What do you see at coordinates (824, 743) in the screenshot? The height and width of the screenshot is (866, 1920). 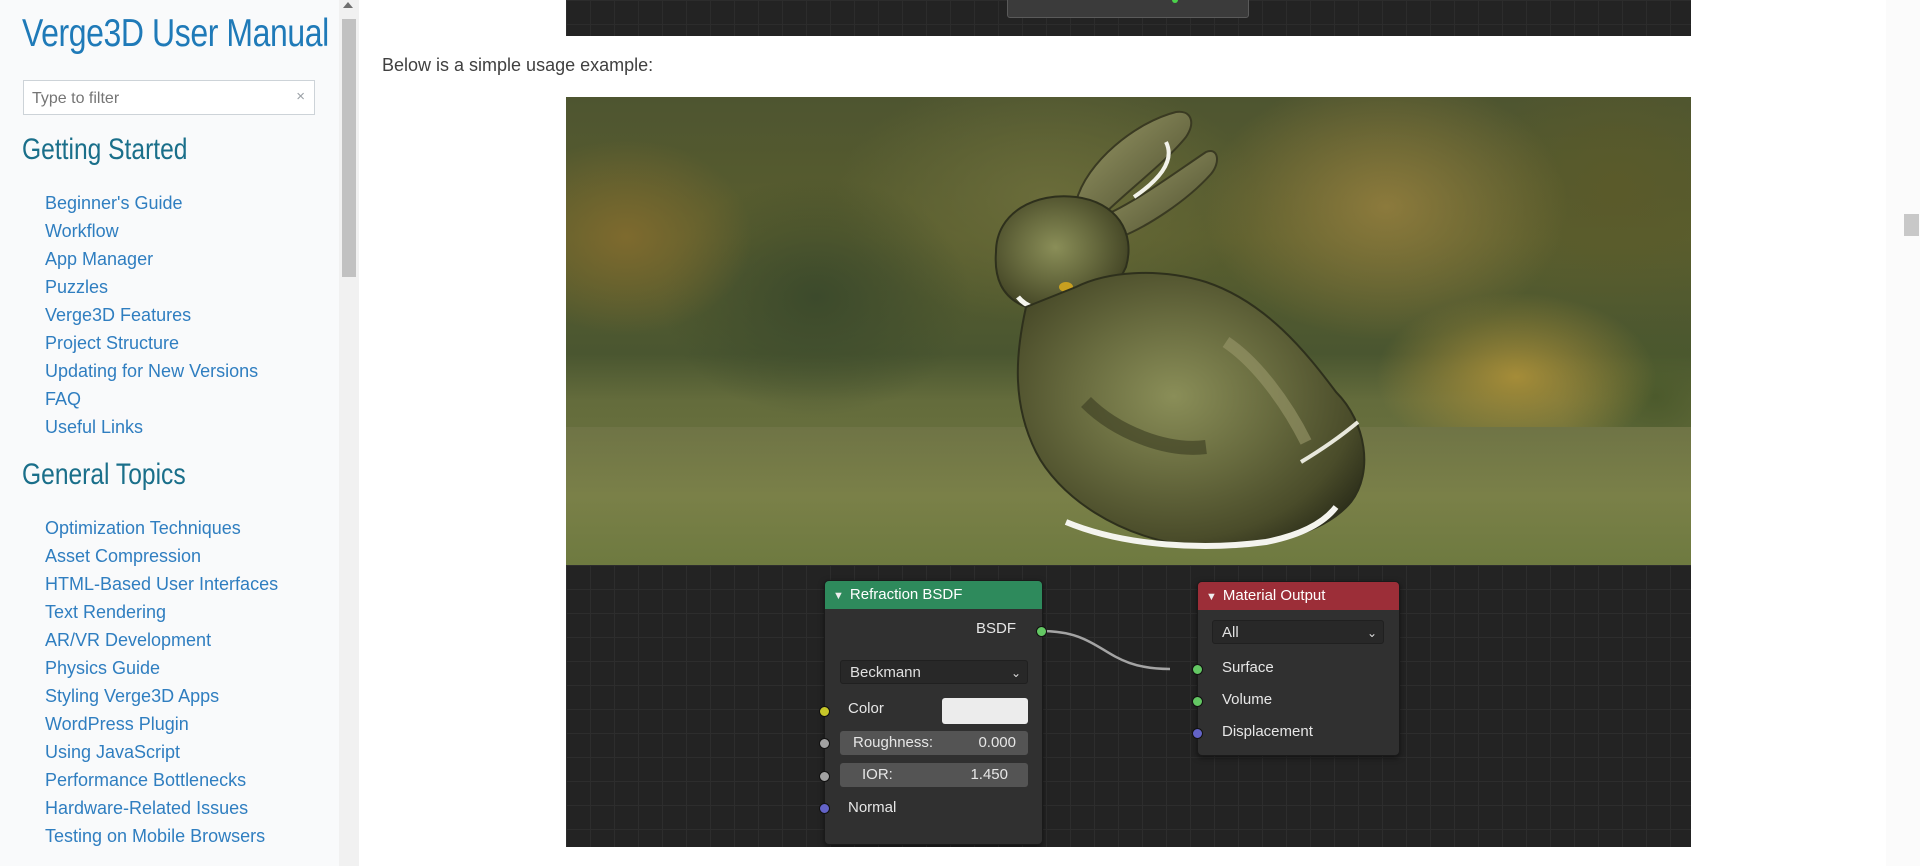 I see `roughness-input-socket` at bounding box center [824, 743].